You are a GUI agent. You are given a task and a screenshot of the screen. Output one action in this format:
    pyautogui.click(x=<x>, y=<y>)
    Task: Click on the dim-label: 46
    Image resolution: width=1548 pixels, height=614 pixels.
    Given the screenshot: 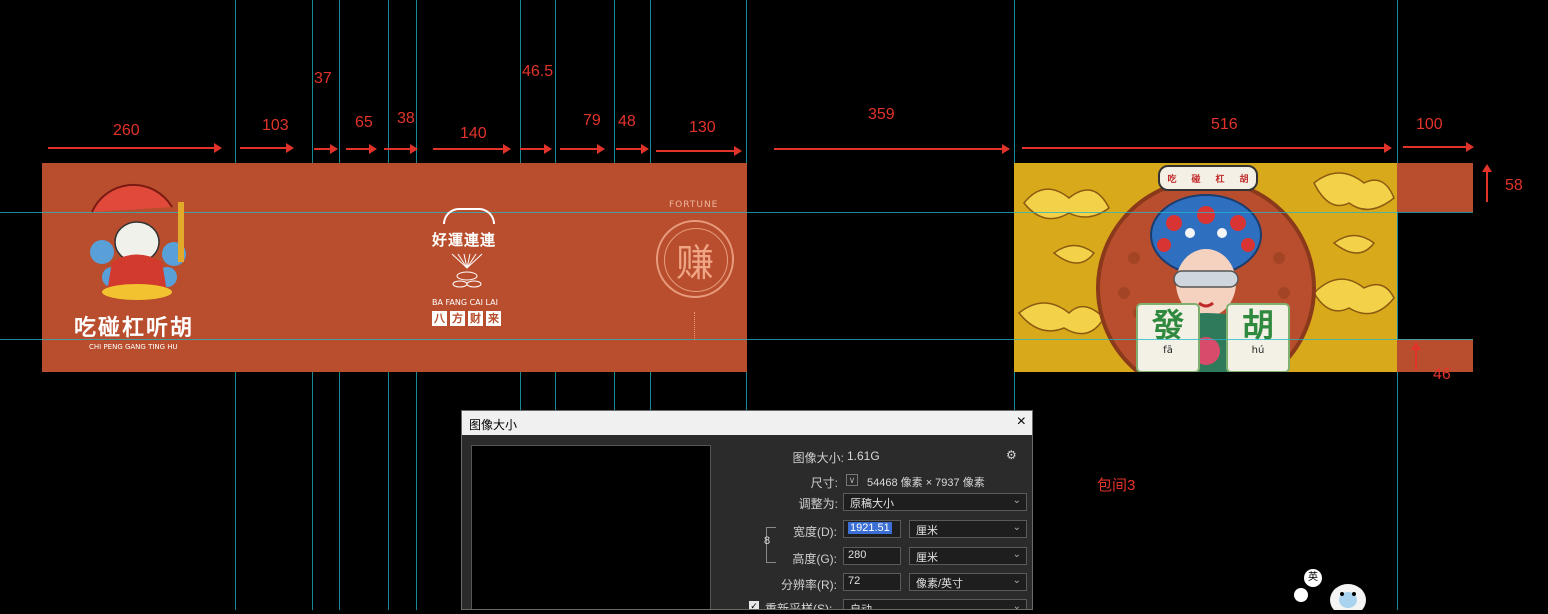 What is the action you would take?
    pyautogui.click(x=1442, y=374)
    